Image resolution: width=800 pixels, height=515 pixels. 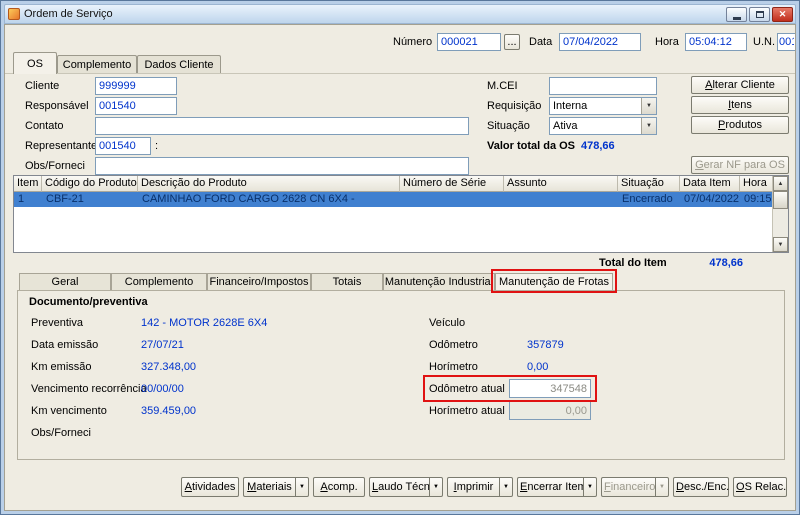 I want to click on scroll-up-icon: ▲, so click(x=780, y=184).